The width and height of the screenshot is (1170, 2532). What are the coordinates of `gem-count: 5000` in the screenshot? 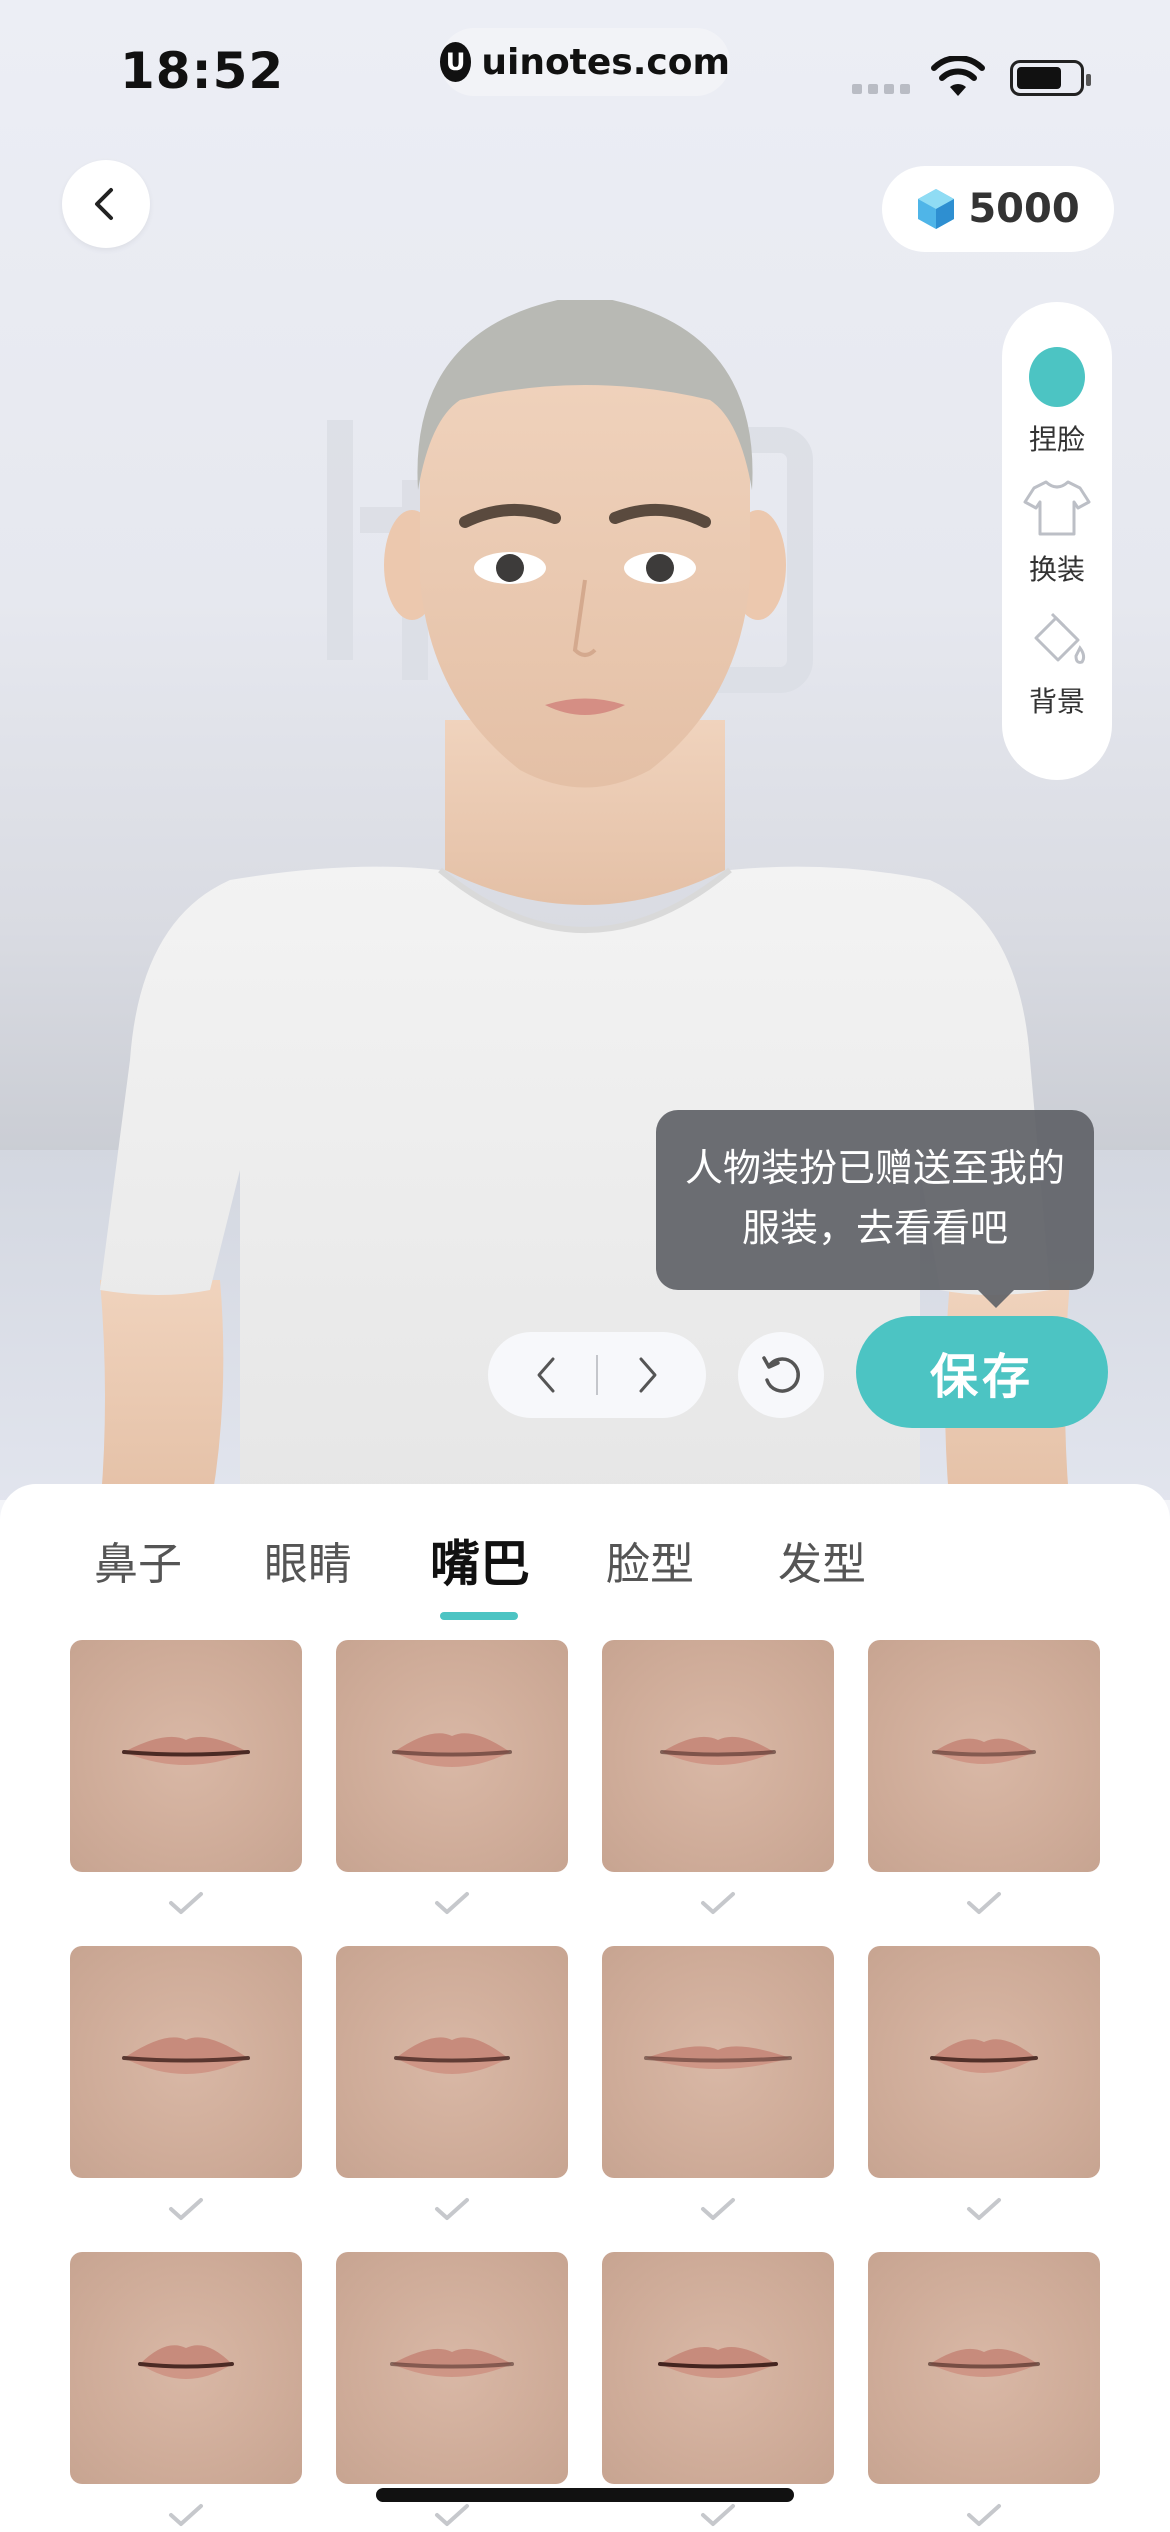 It's located at (1024, 209).